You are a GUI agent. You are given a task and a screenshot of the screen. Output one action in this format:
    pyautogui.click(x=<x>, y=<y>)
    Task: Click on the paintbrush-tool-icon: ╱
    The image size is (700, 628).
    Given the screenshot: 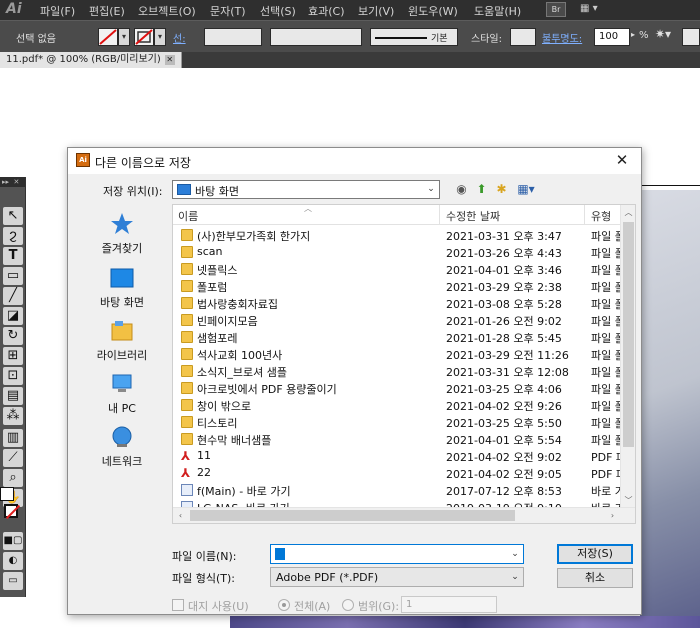 What is the action you would take?
    pyautogui.click(x=13, y=296)
    